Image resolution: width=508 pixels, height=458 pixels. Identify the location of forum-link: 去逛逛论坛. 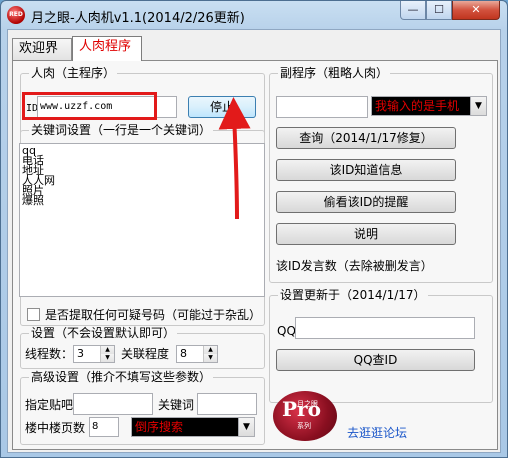
(377, 432).